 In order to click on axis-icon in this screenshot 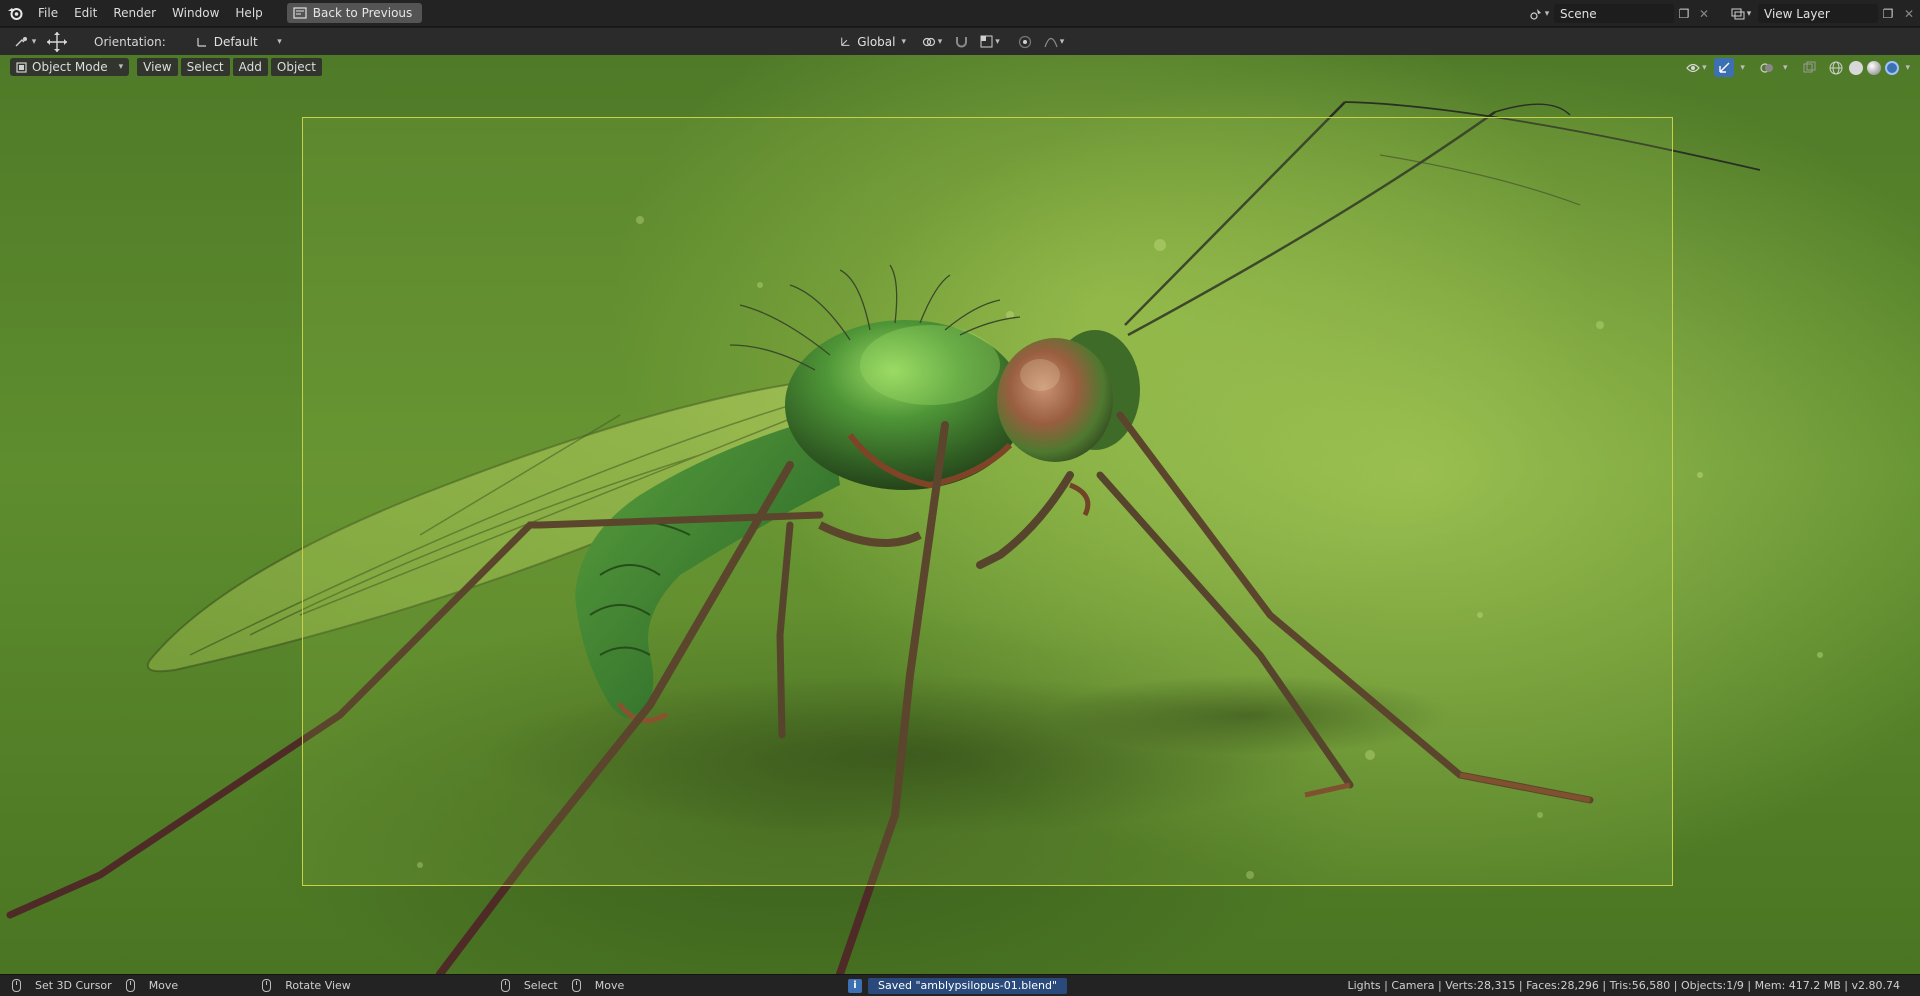, I will do `click(201, 42)`.